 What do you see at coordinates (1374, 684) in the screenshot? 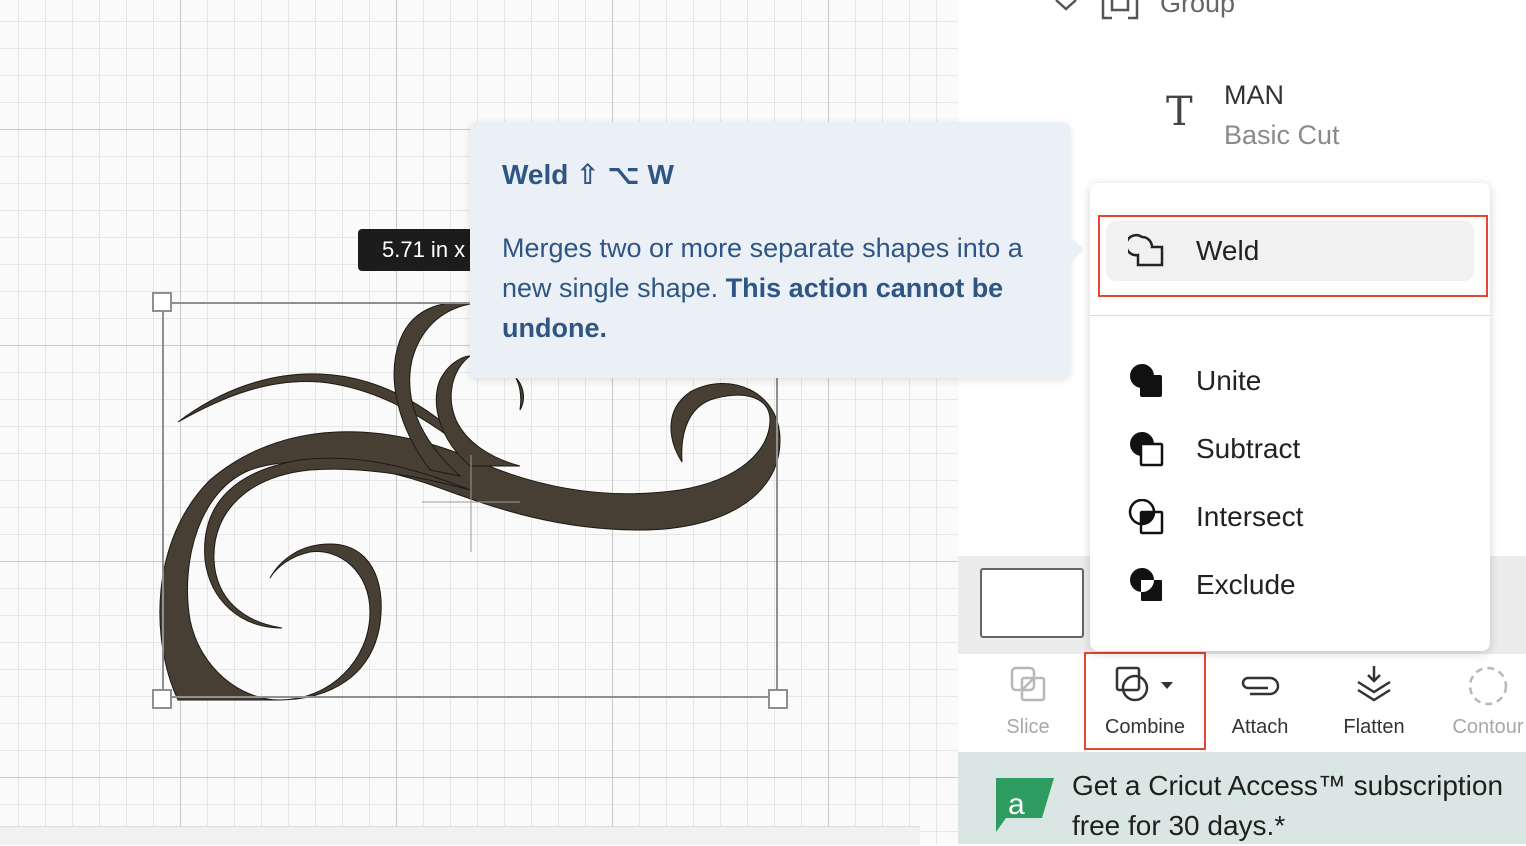
I see `flatten-icon` at bounding box center [1374, 684].